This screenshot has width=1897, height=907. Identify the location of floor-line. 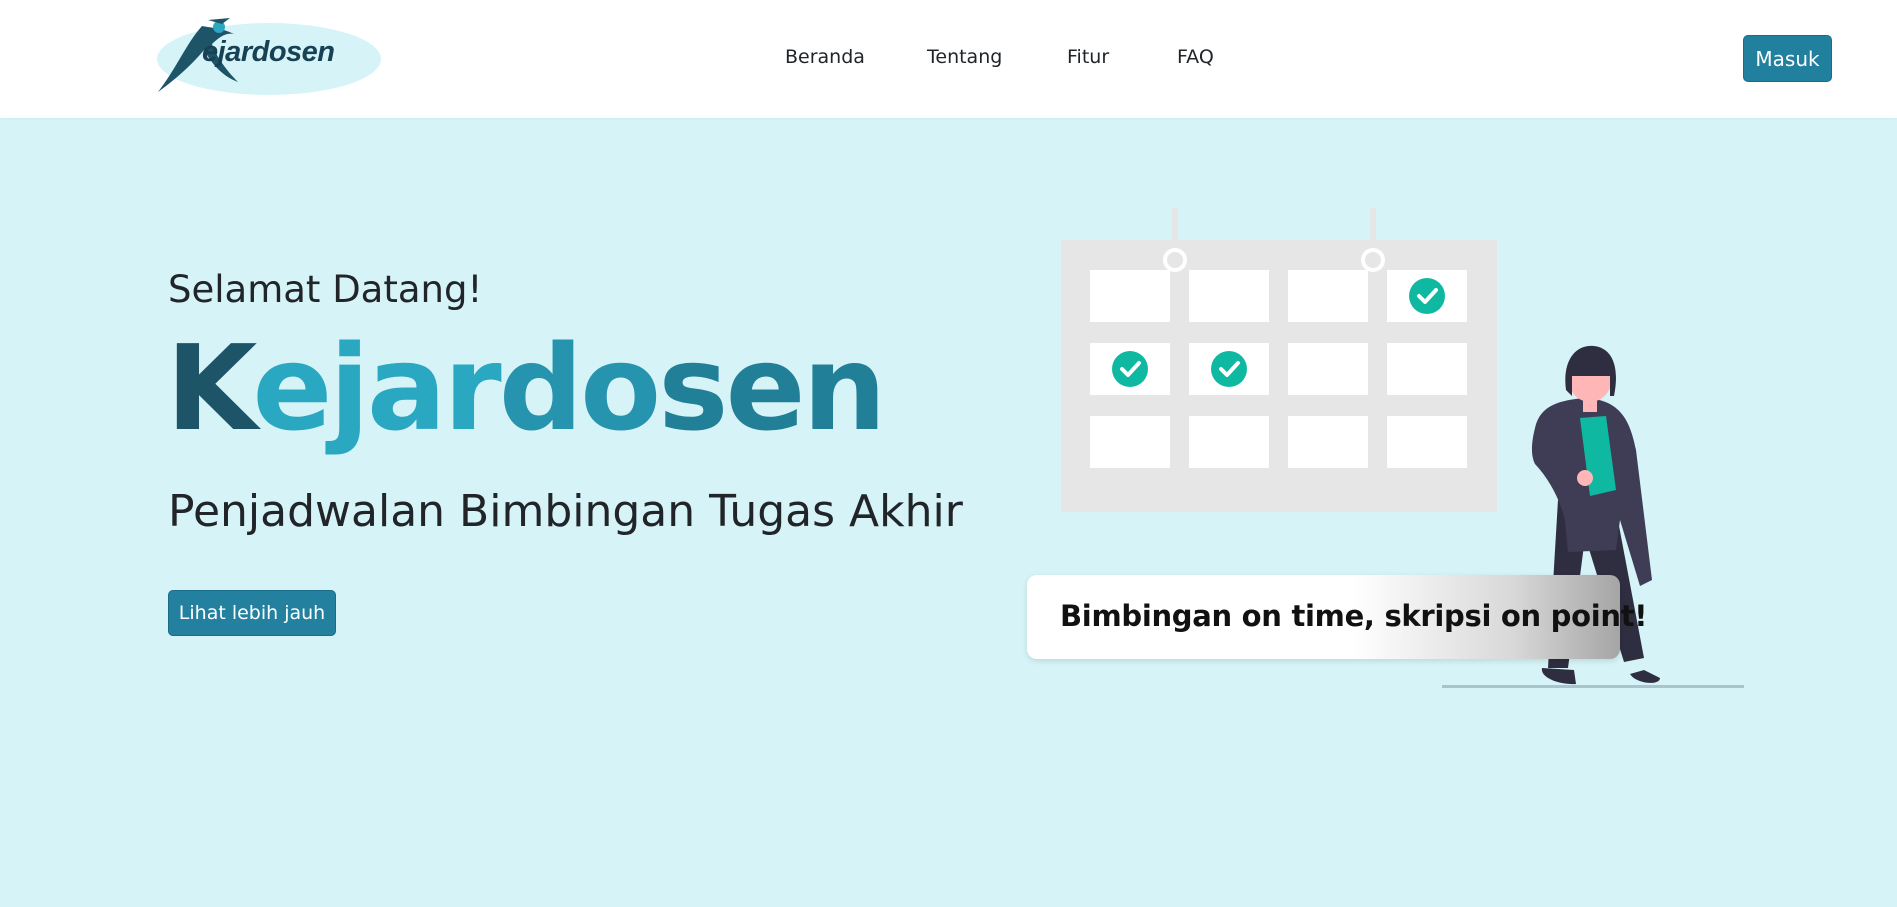
(1593, 686).